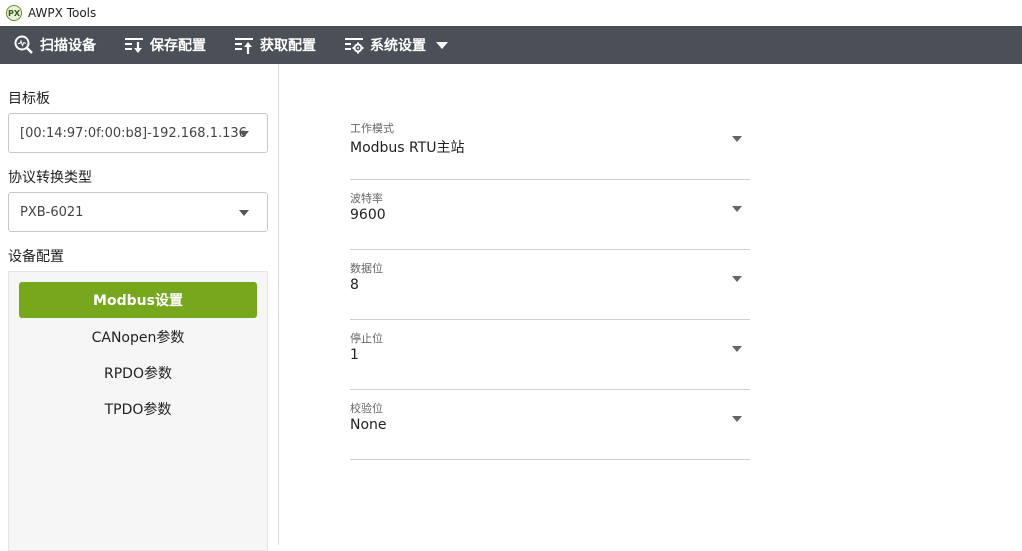 This screenshot has width=1022, height=551. I want to click on data-bits-select: 数据位 8, so click(550, 290).